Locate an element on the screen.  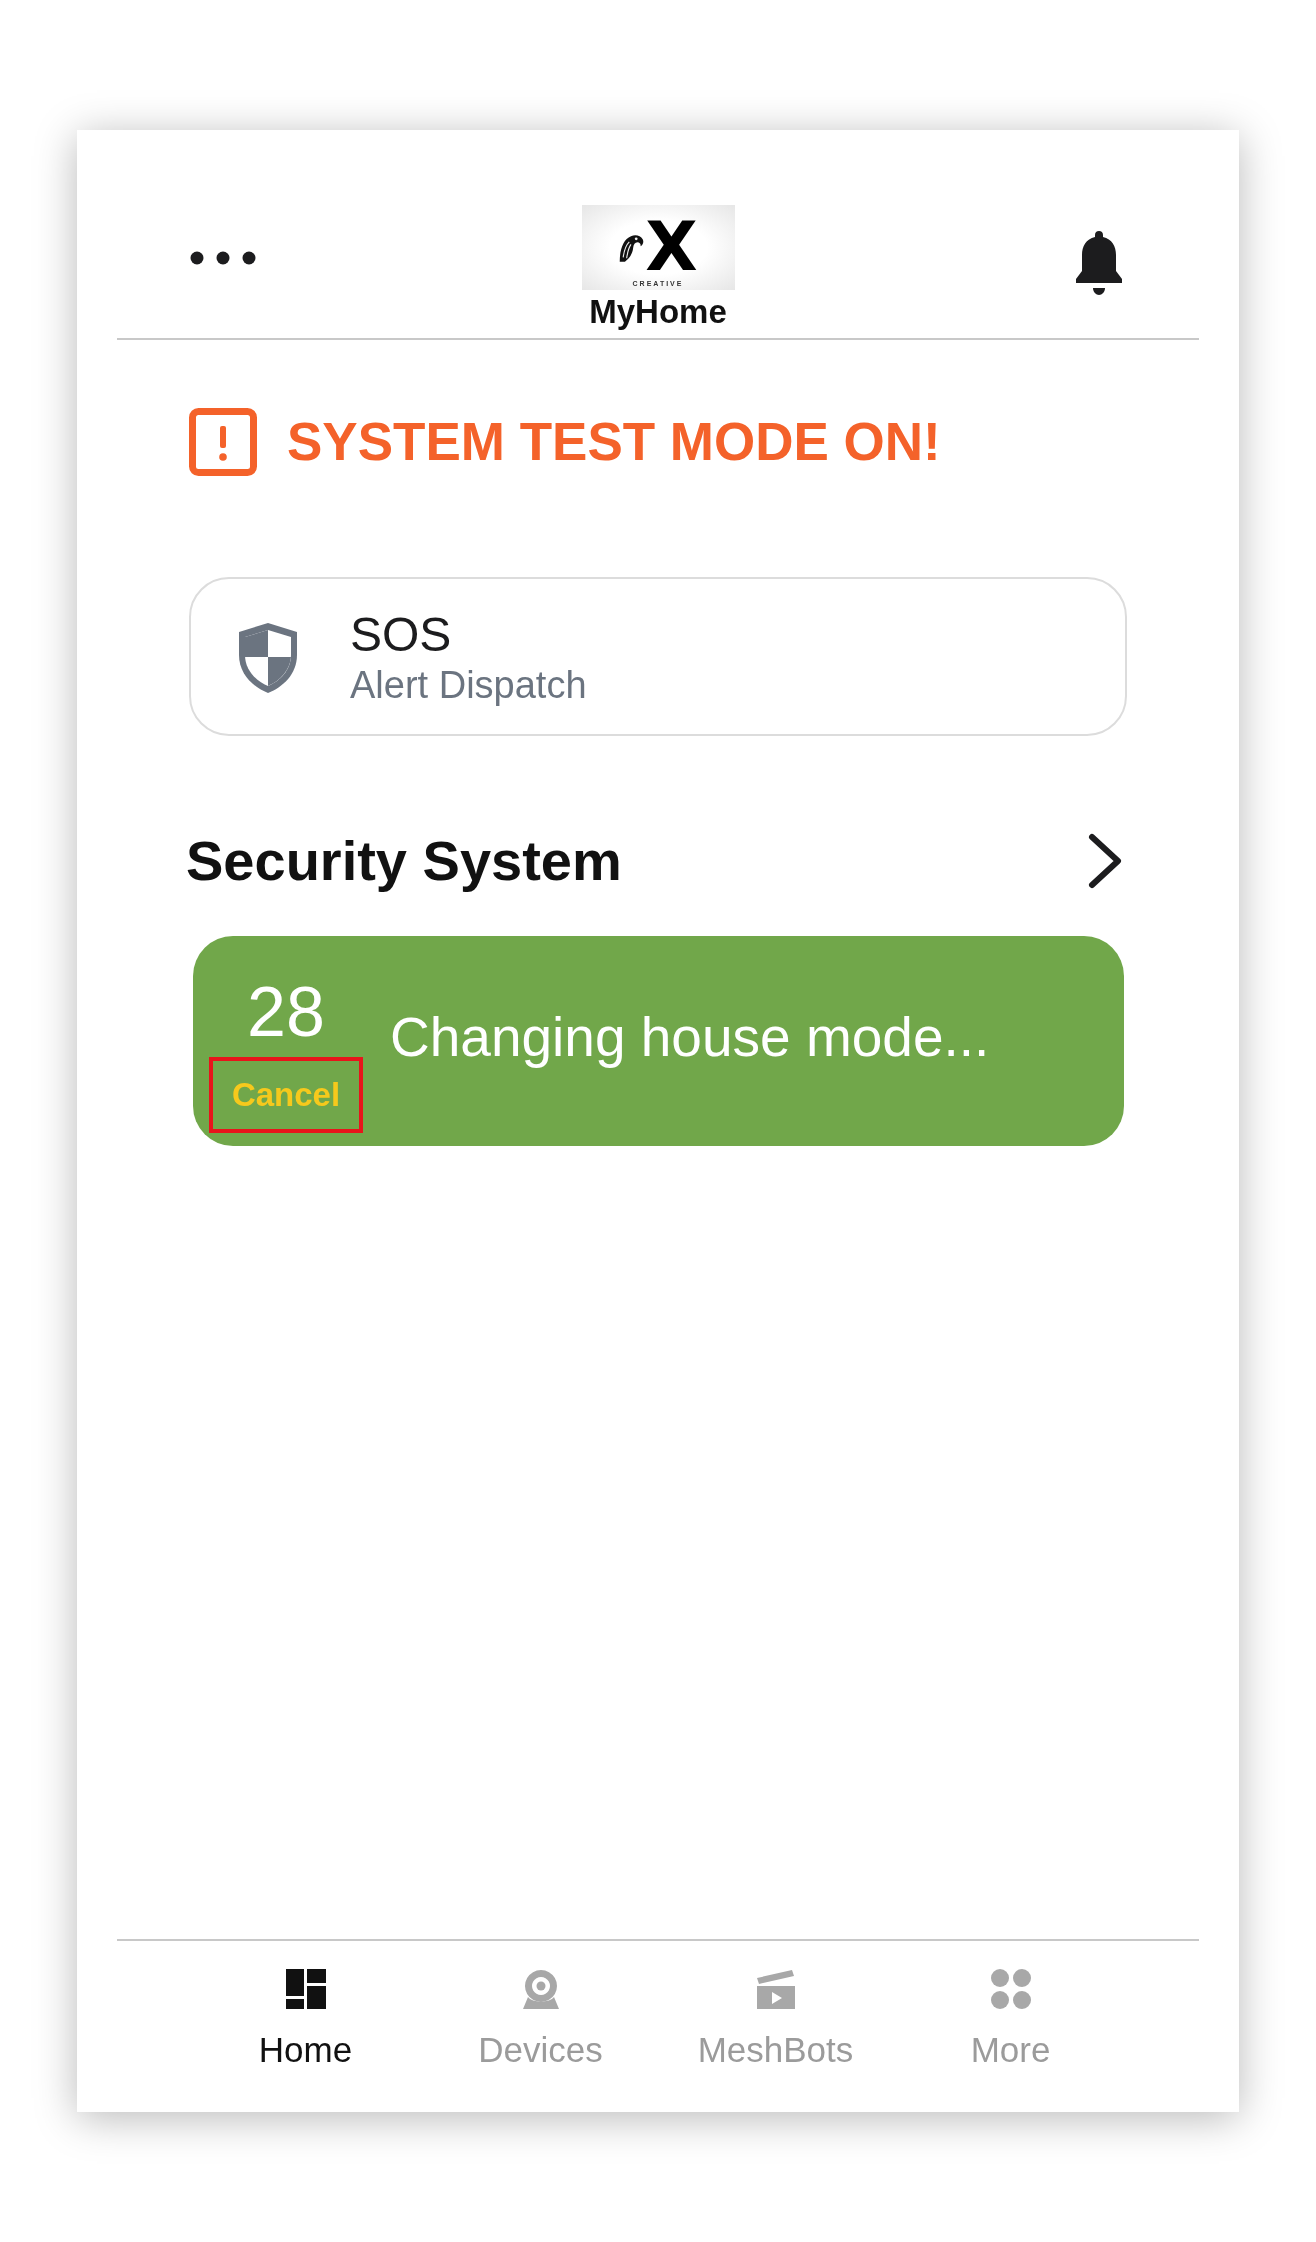
logo-letter: X is located at coordinates (671, 247).